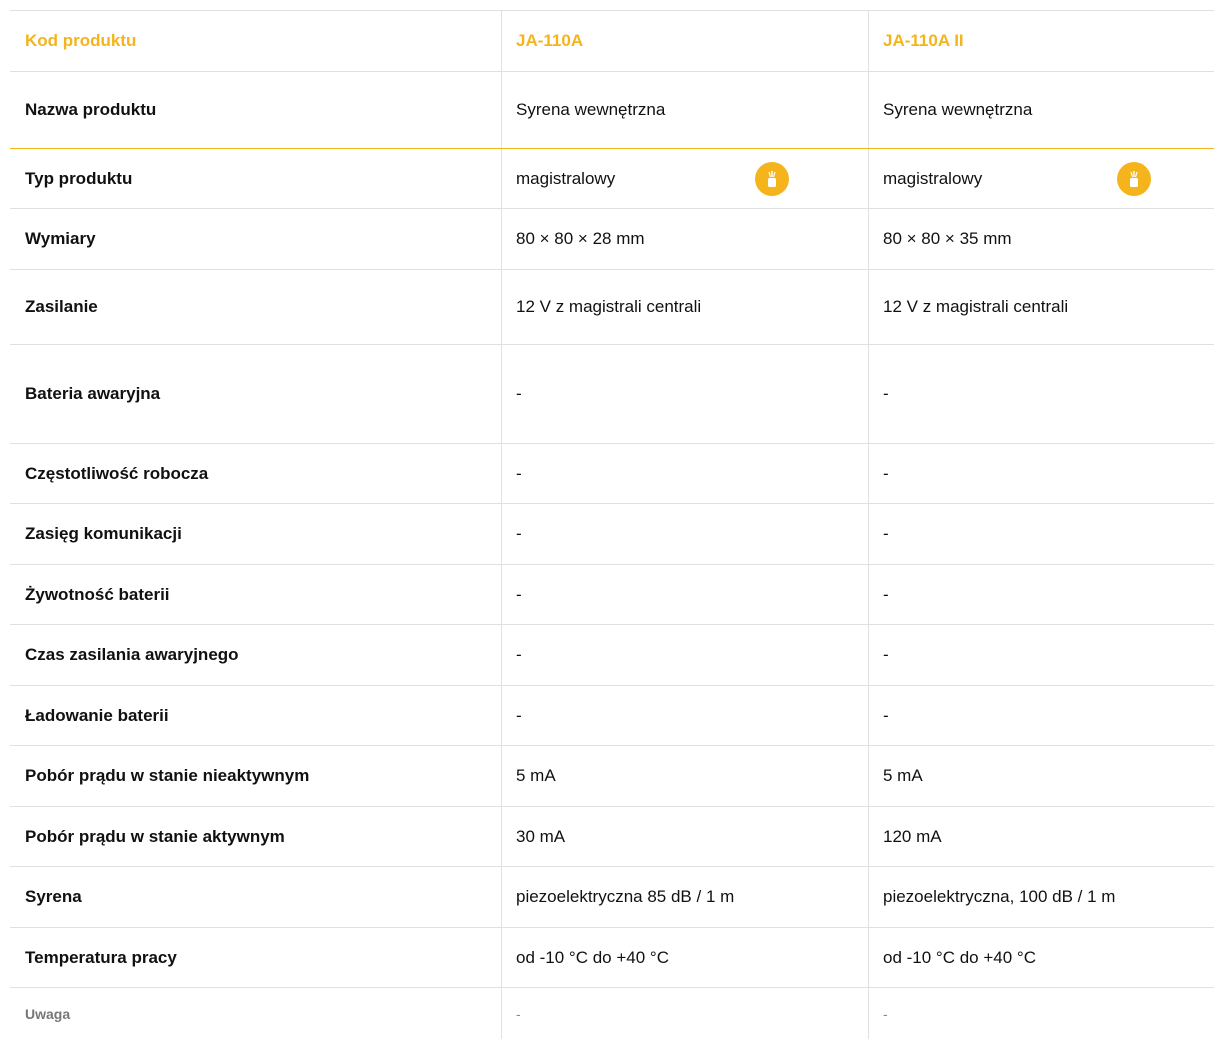 The width and height of the screenshot is (1214, 1039). I want to click on table-row: Bateria awaryjna - -, so click(612, 394).